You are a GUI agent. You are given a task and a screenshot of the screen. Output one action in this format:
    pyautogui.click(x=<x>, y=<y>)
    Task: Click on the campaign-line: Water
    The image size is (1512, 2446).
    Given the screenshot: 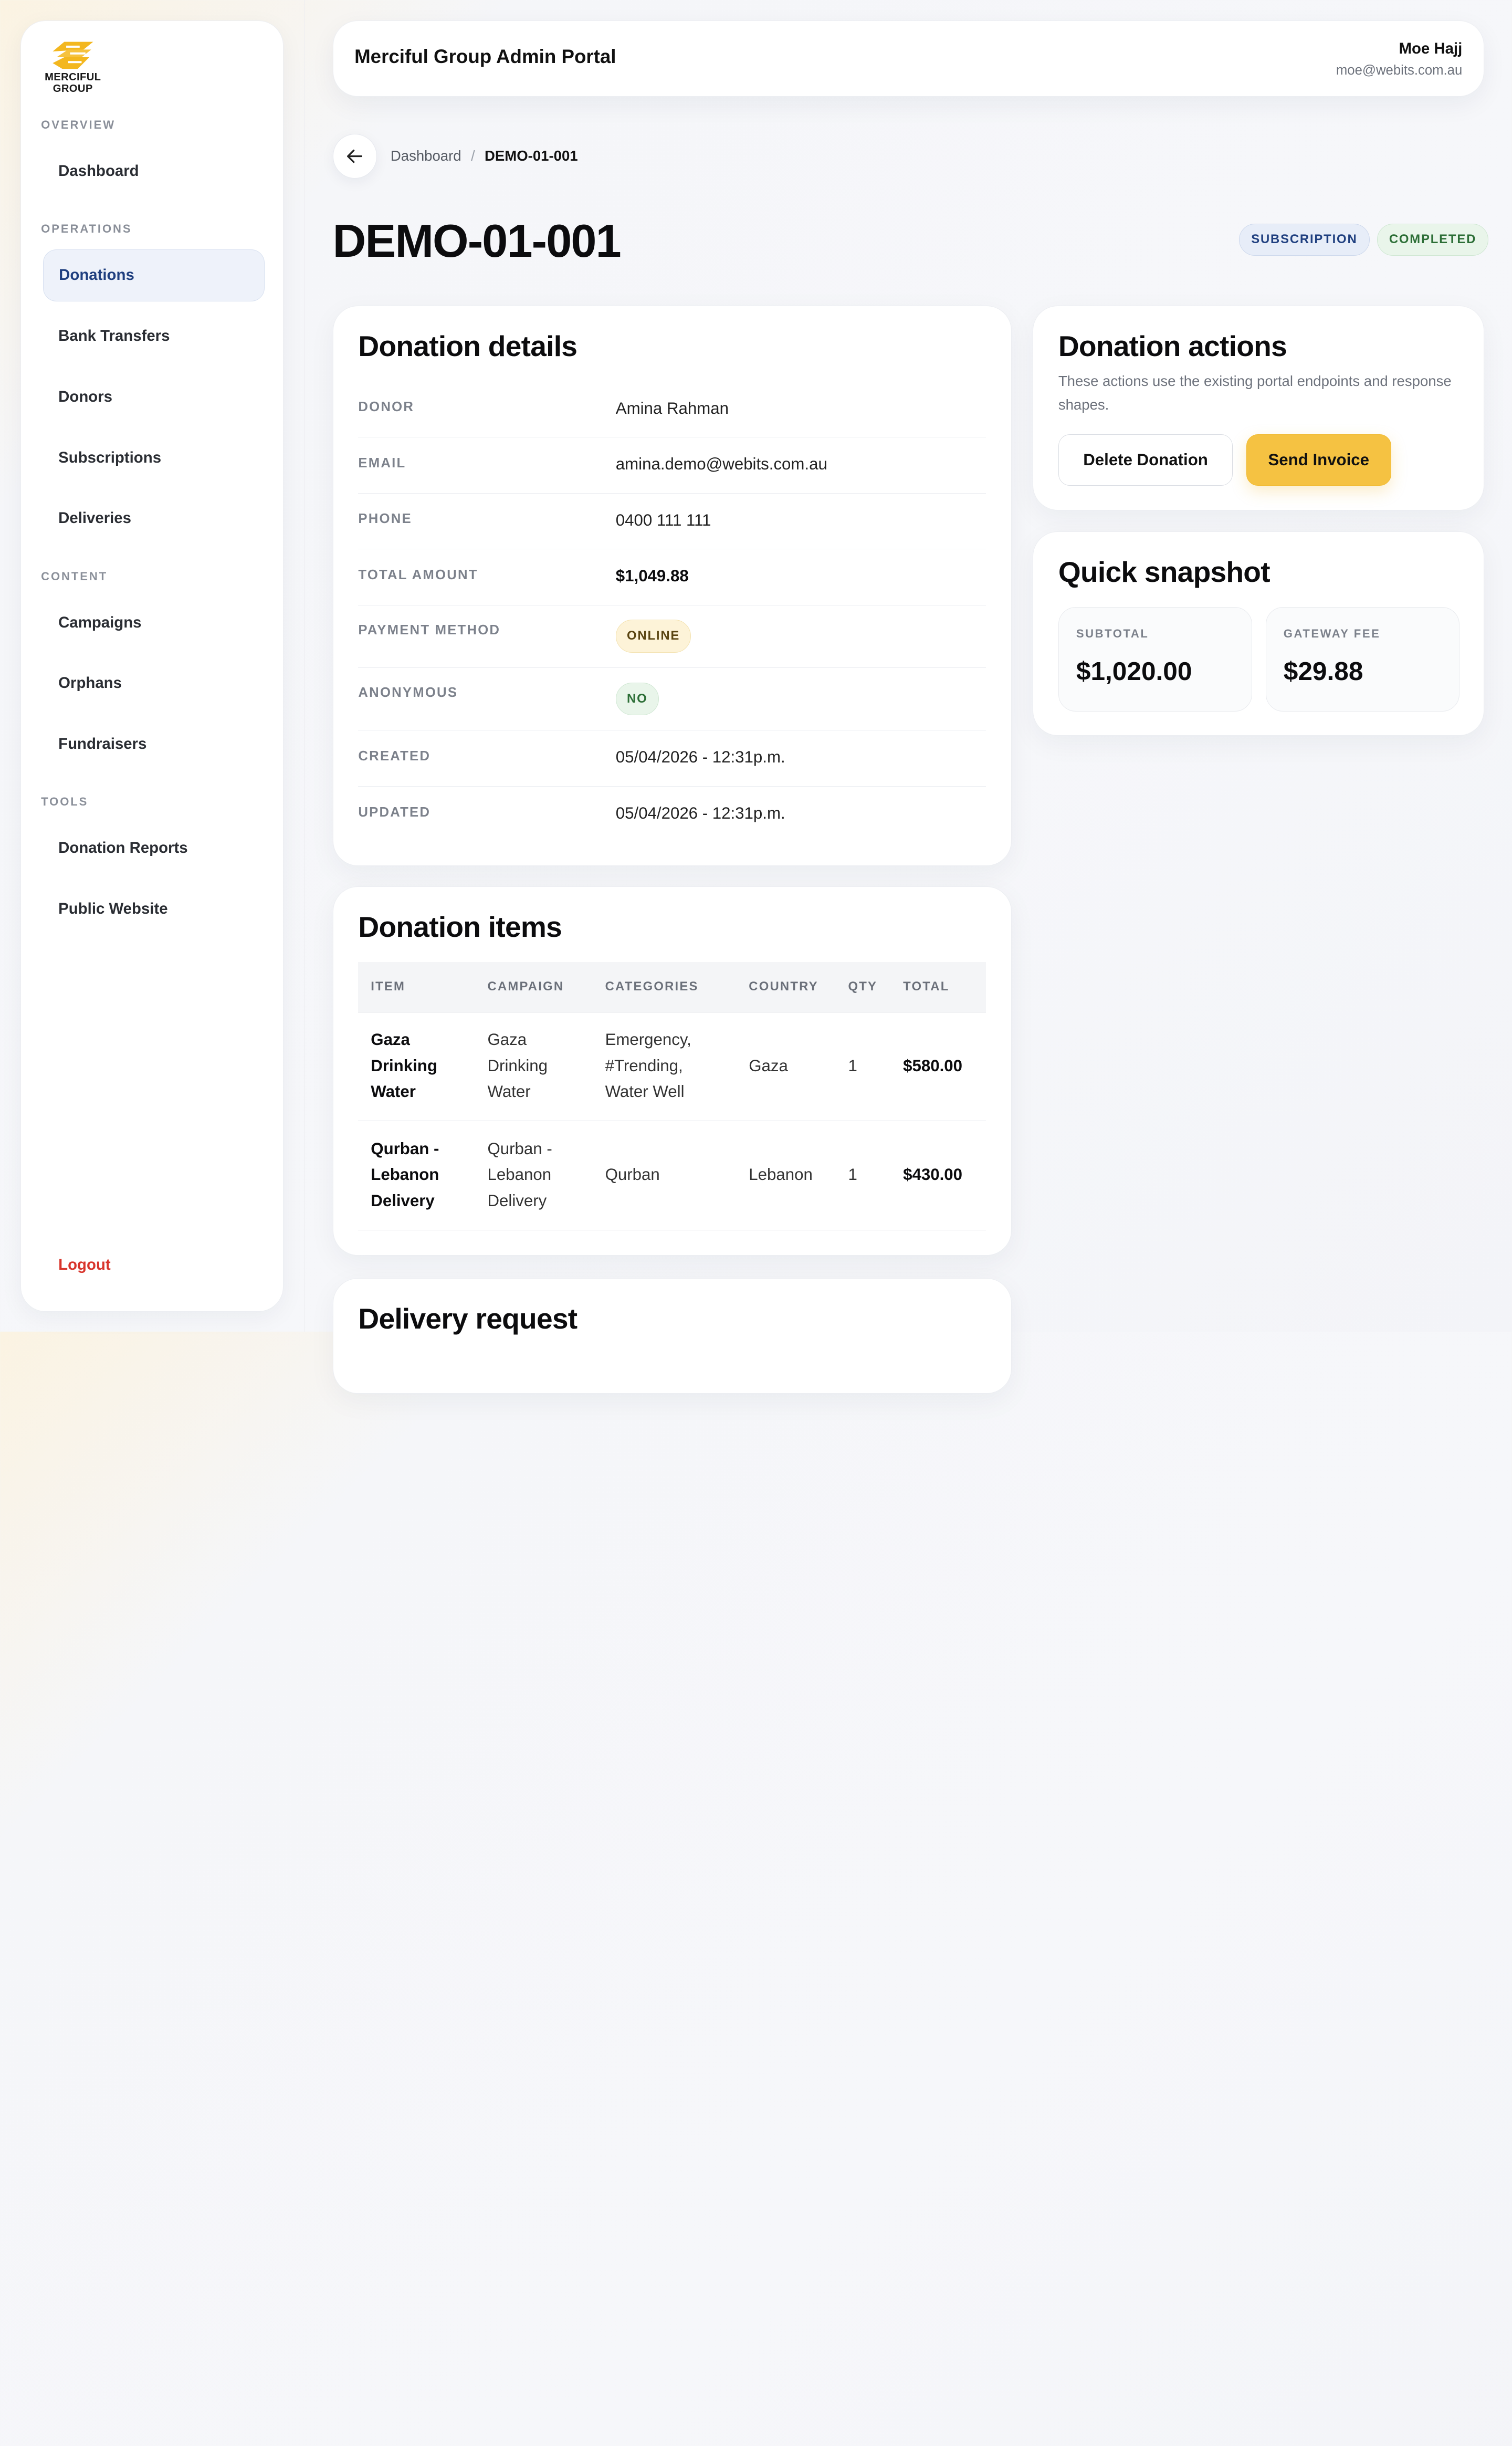 What is the action you would take?
    pyautogui.click(x=509, y=1092)
    